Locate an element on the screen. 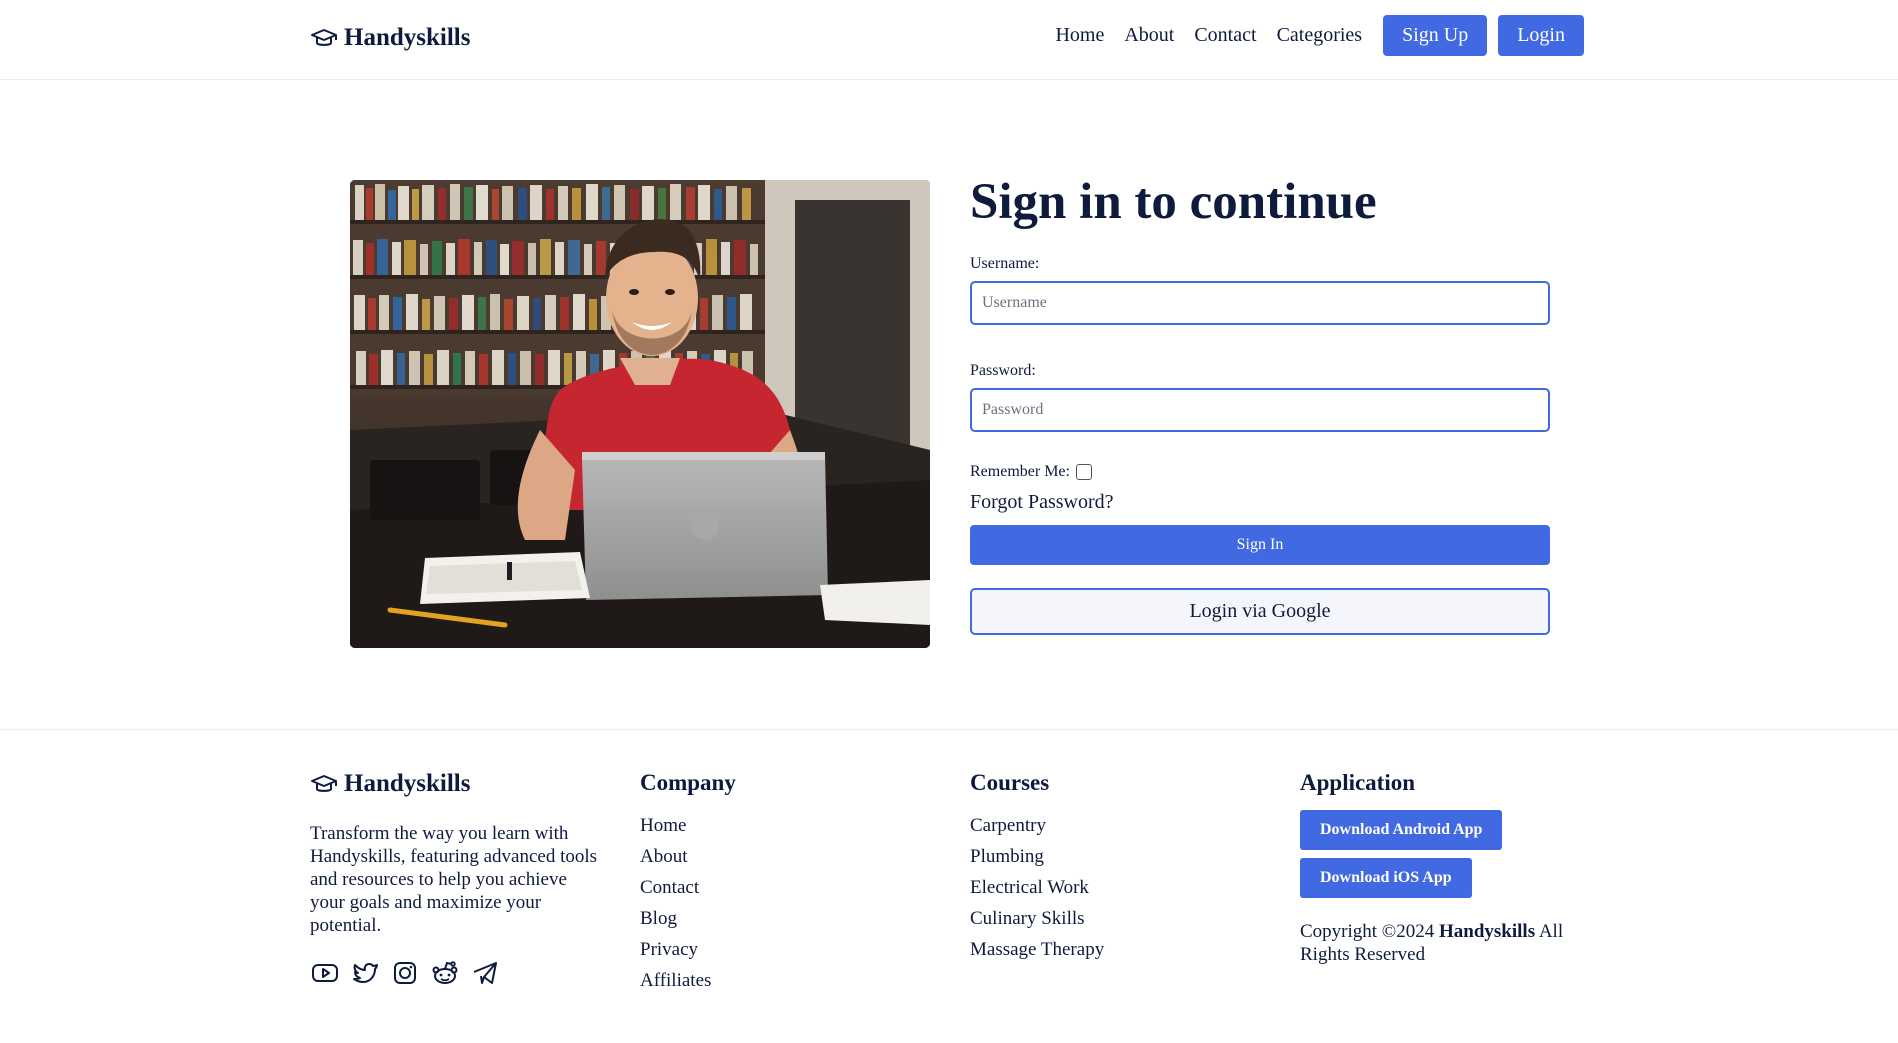  reddit-icon is located at coordinates (445, 973).